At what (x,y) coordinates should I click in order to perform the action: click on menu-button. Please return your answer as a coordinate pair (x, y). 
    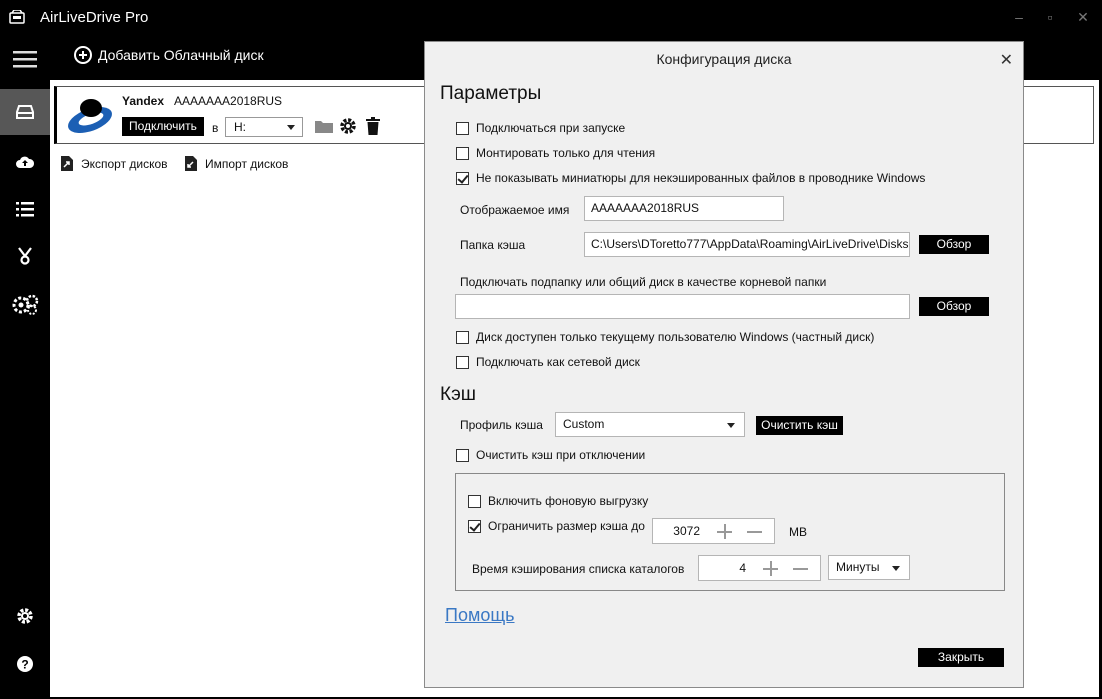
    Looking at the image, I should click on (25, 59).